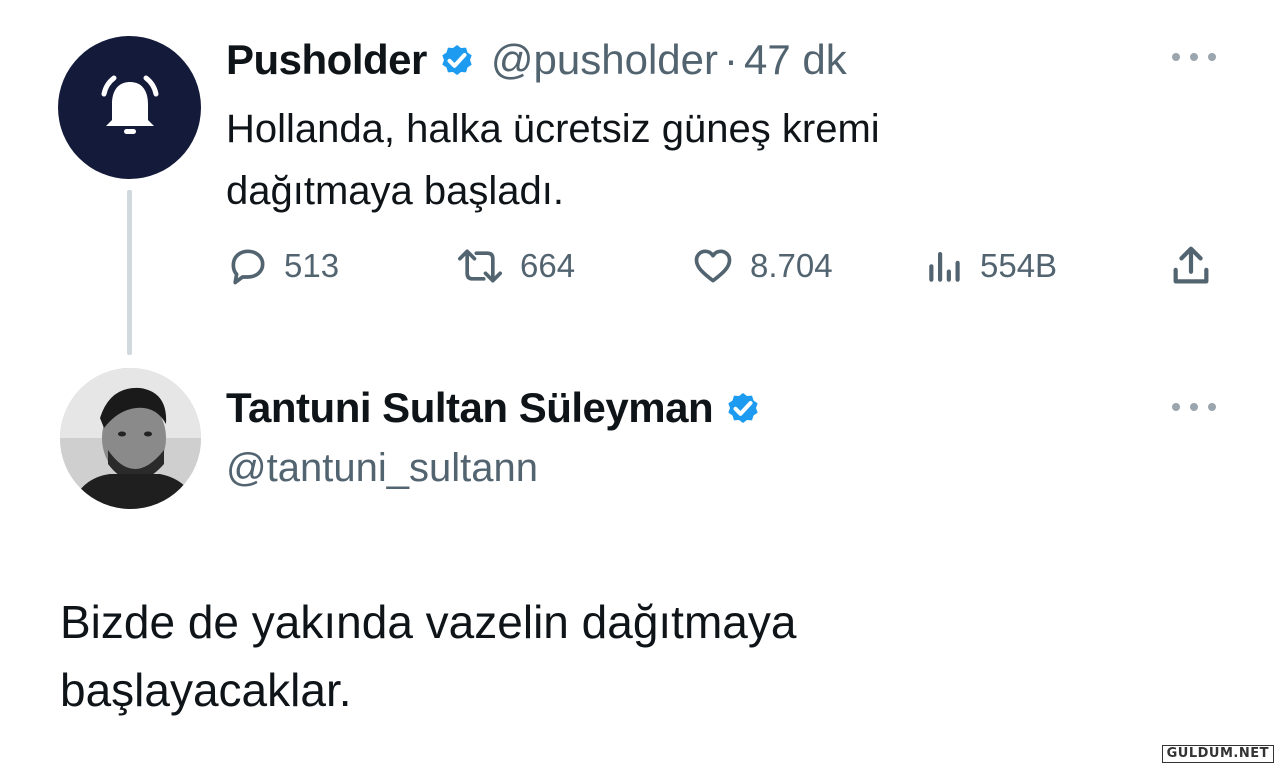  I want to click on tweet1-author-name: Pusholder, so click(326, 60).